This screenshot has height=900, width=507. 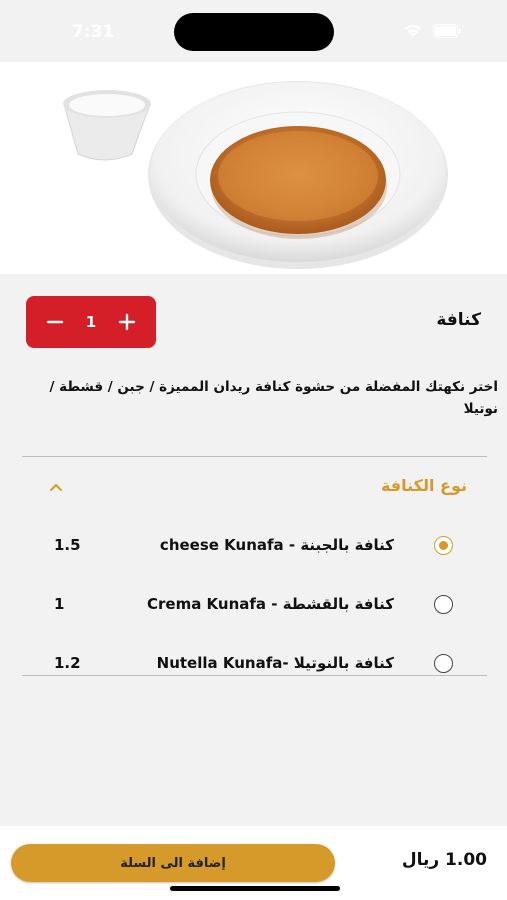 I want to click on kunafa, so click(x=298, y=182).